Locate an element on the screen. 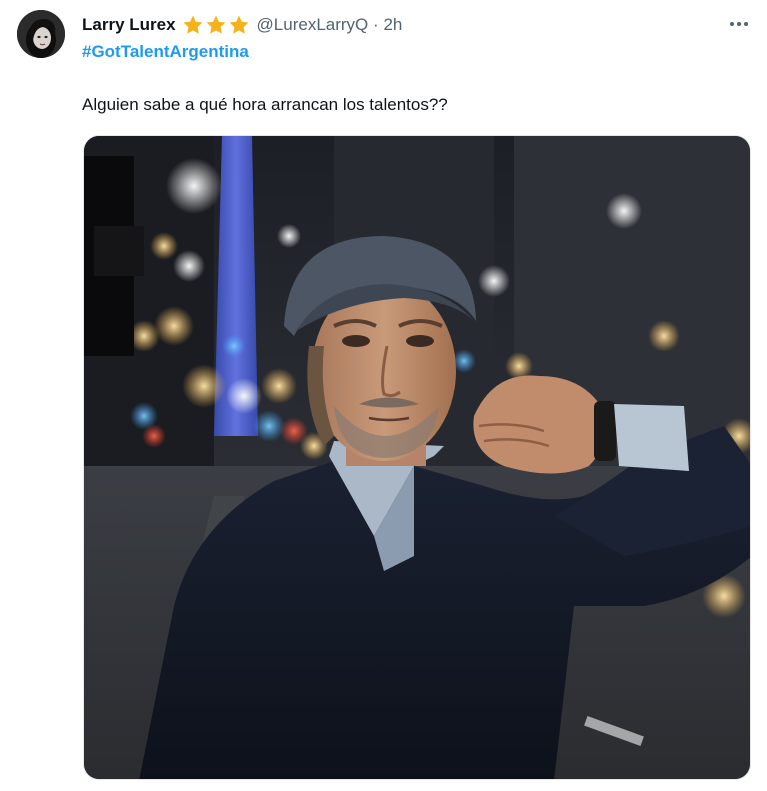  avatar is located at coordinates (41, 34).